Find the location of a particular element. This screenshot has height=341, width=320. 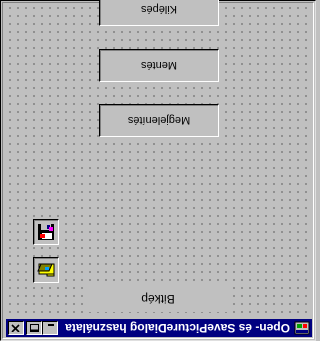

title-bar: Open- és SavePictureDialog használata is located at coordinates (159, 328).